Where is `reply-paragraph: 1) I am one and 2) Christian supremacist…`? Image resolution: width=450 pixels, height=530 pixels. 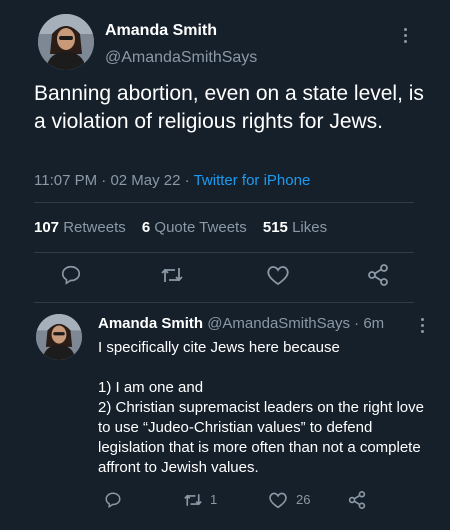 reply-paragraph: 1) I am one and 2) Christian supremacist… is located at coordinates (261, 427).